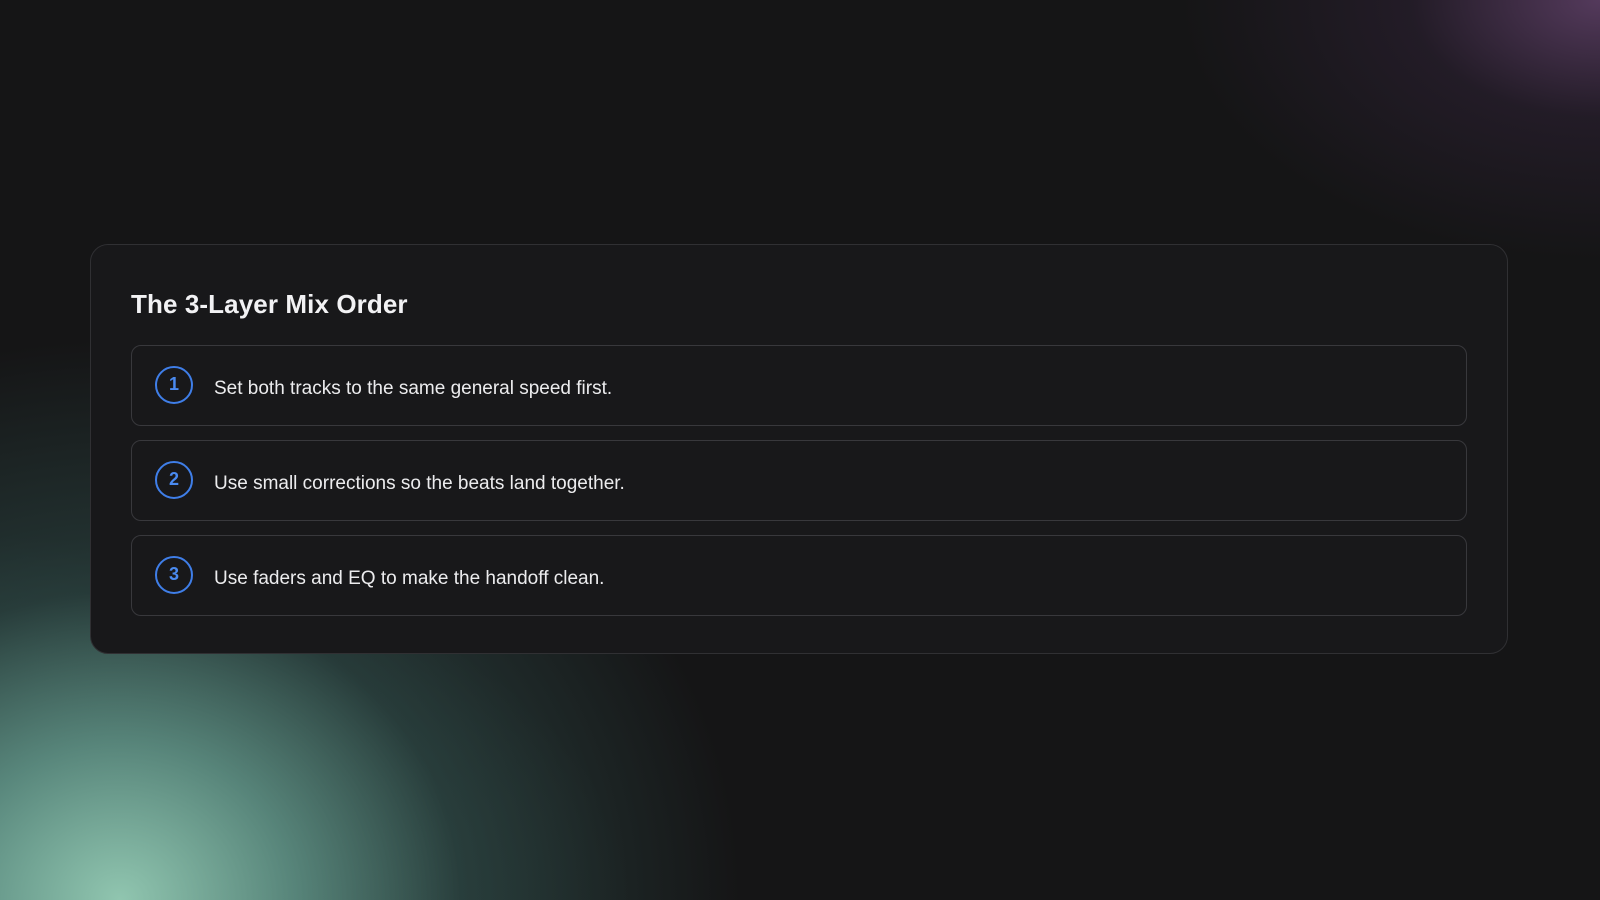 This screenshot has height=900, width=1600. What do you see at coordinates (269, 304) in the screenshot?
I see `card-title: The 3-Layer Mix Order` at bounding box center [269, 304].